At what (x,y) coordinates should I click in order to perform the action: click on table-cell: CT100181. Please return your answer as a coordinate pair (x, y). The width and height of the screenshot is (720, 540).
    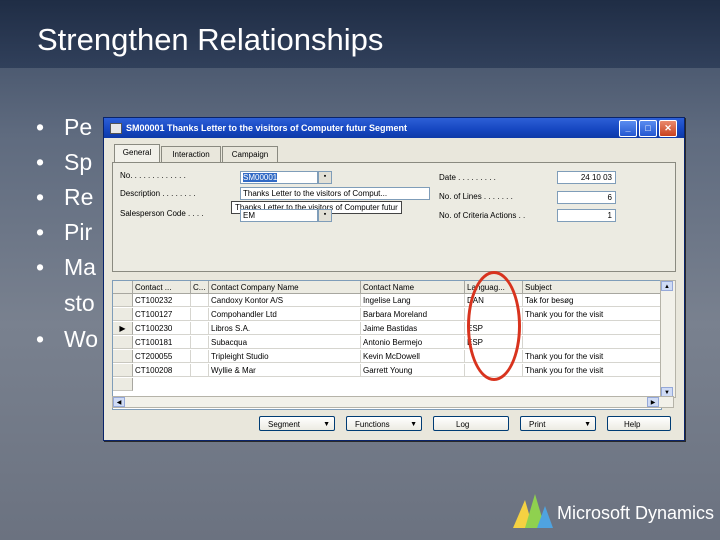
    Looking at the image, I should click on (162, 342).